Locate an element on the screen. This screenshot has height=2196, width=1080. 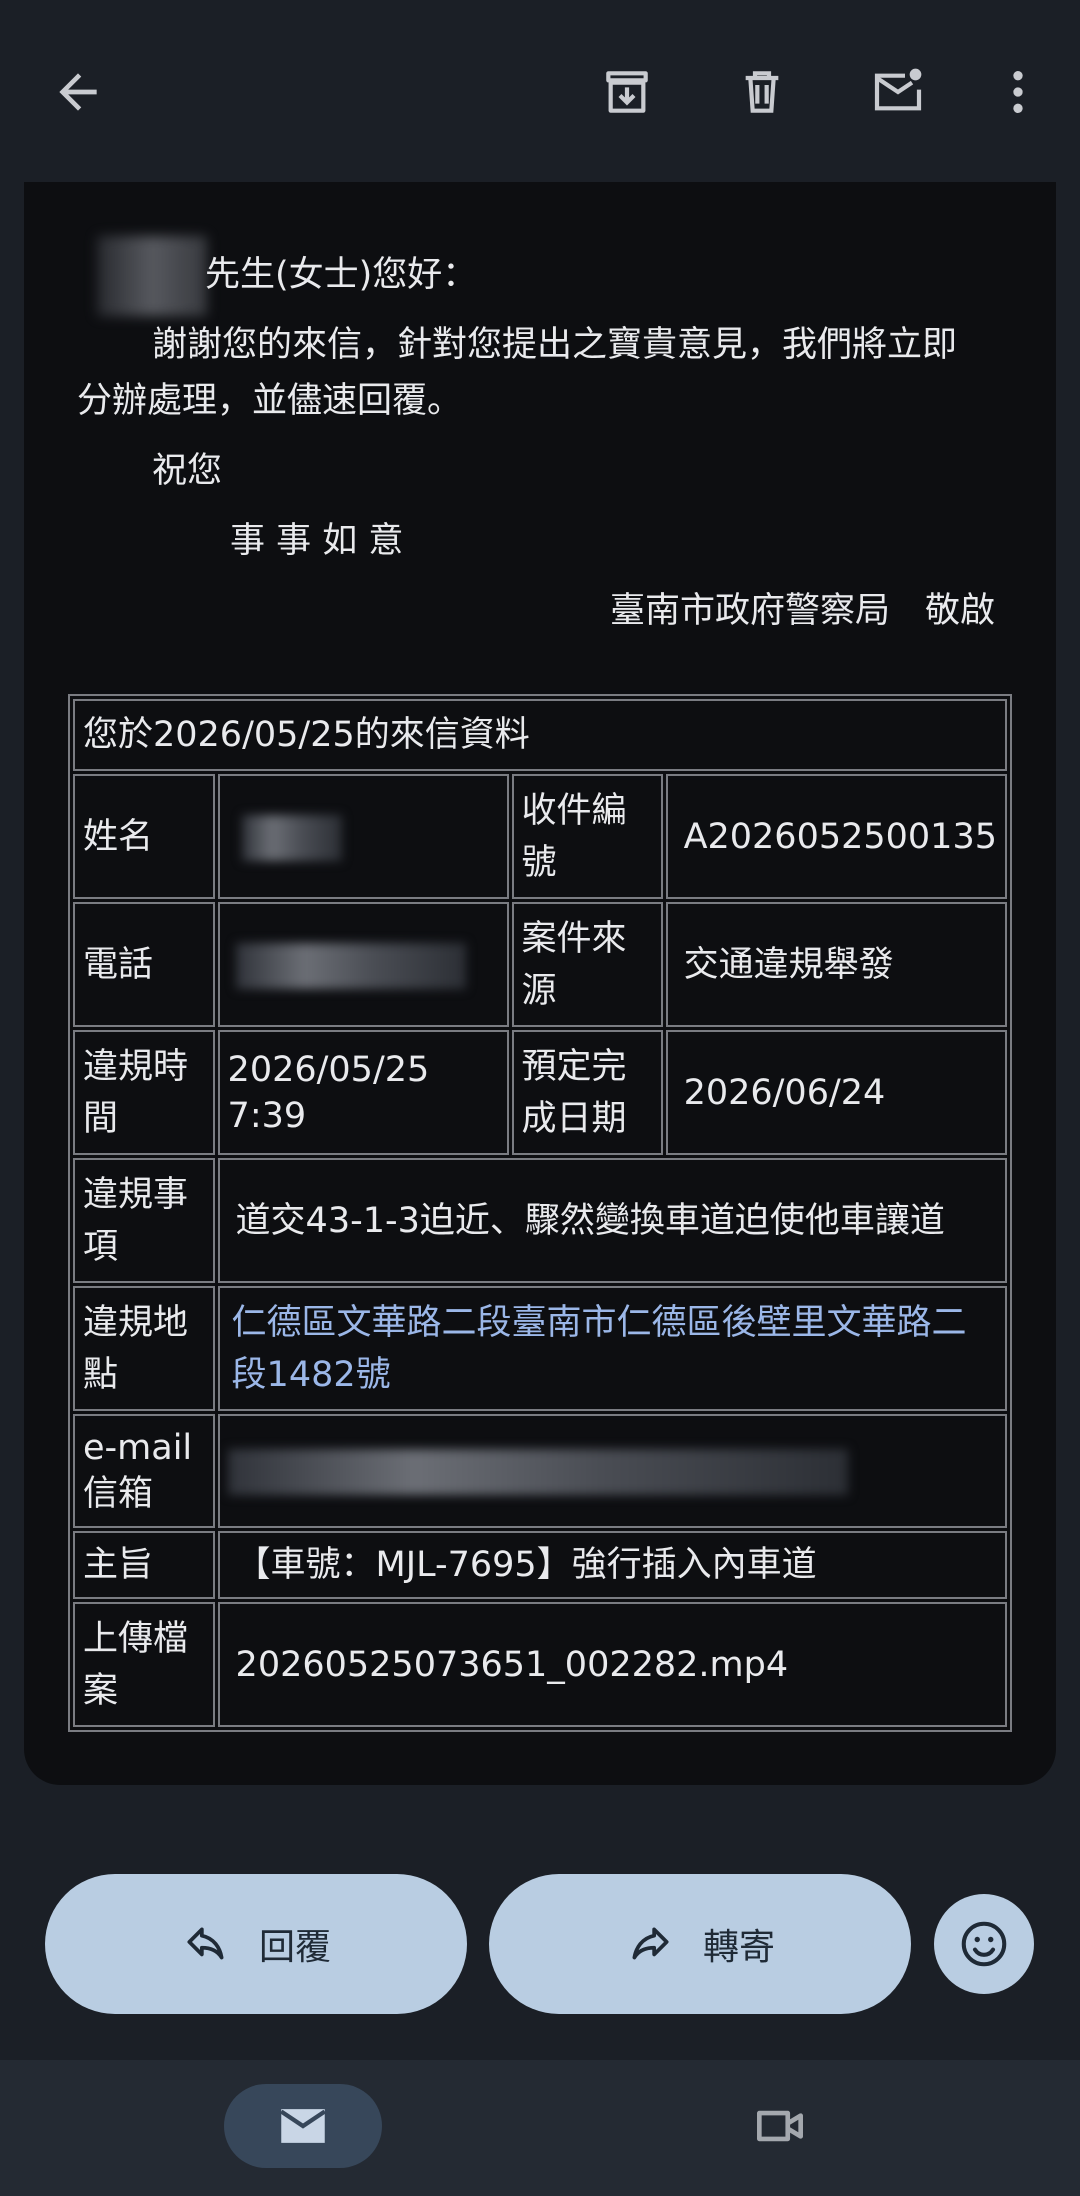
file-value: 20260525073651_002282.mp4 is located at coordinates (612, 1664).